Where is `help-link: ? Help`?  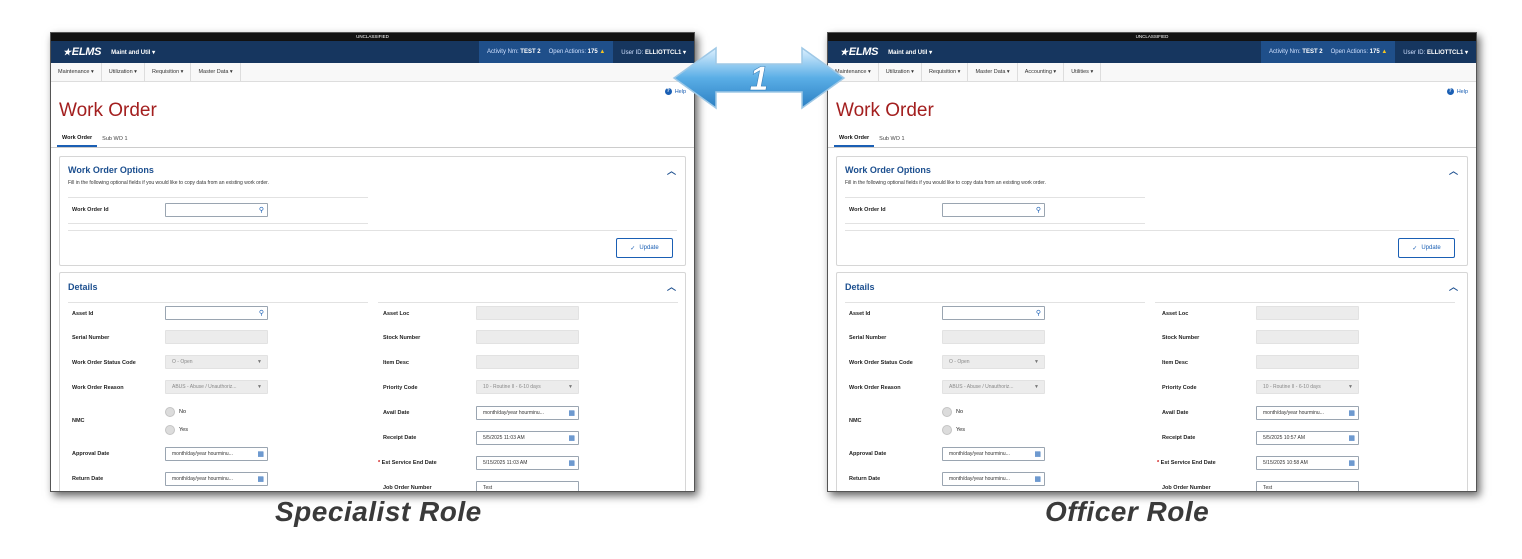 help-link: ? Help is located at coordinates (1457, 91).